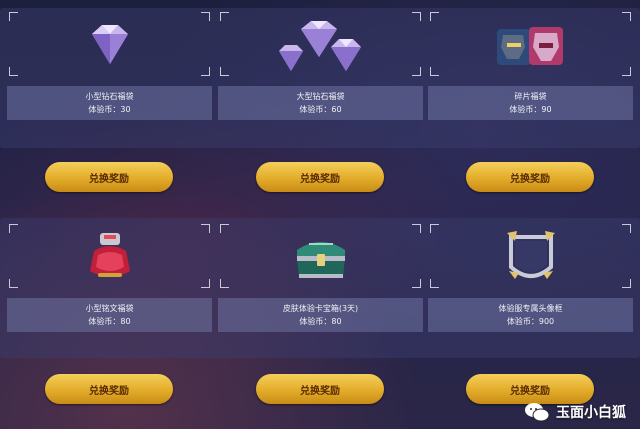  I want to click on watermark: 玉面小白狐, so click(575, 412).